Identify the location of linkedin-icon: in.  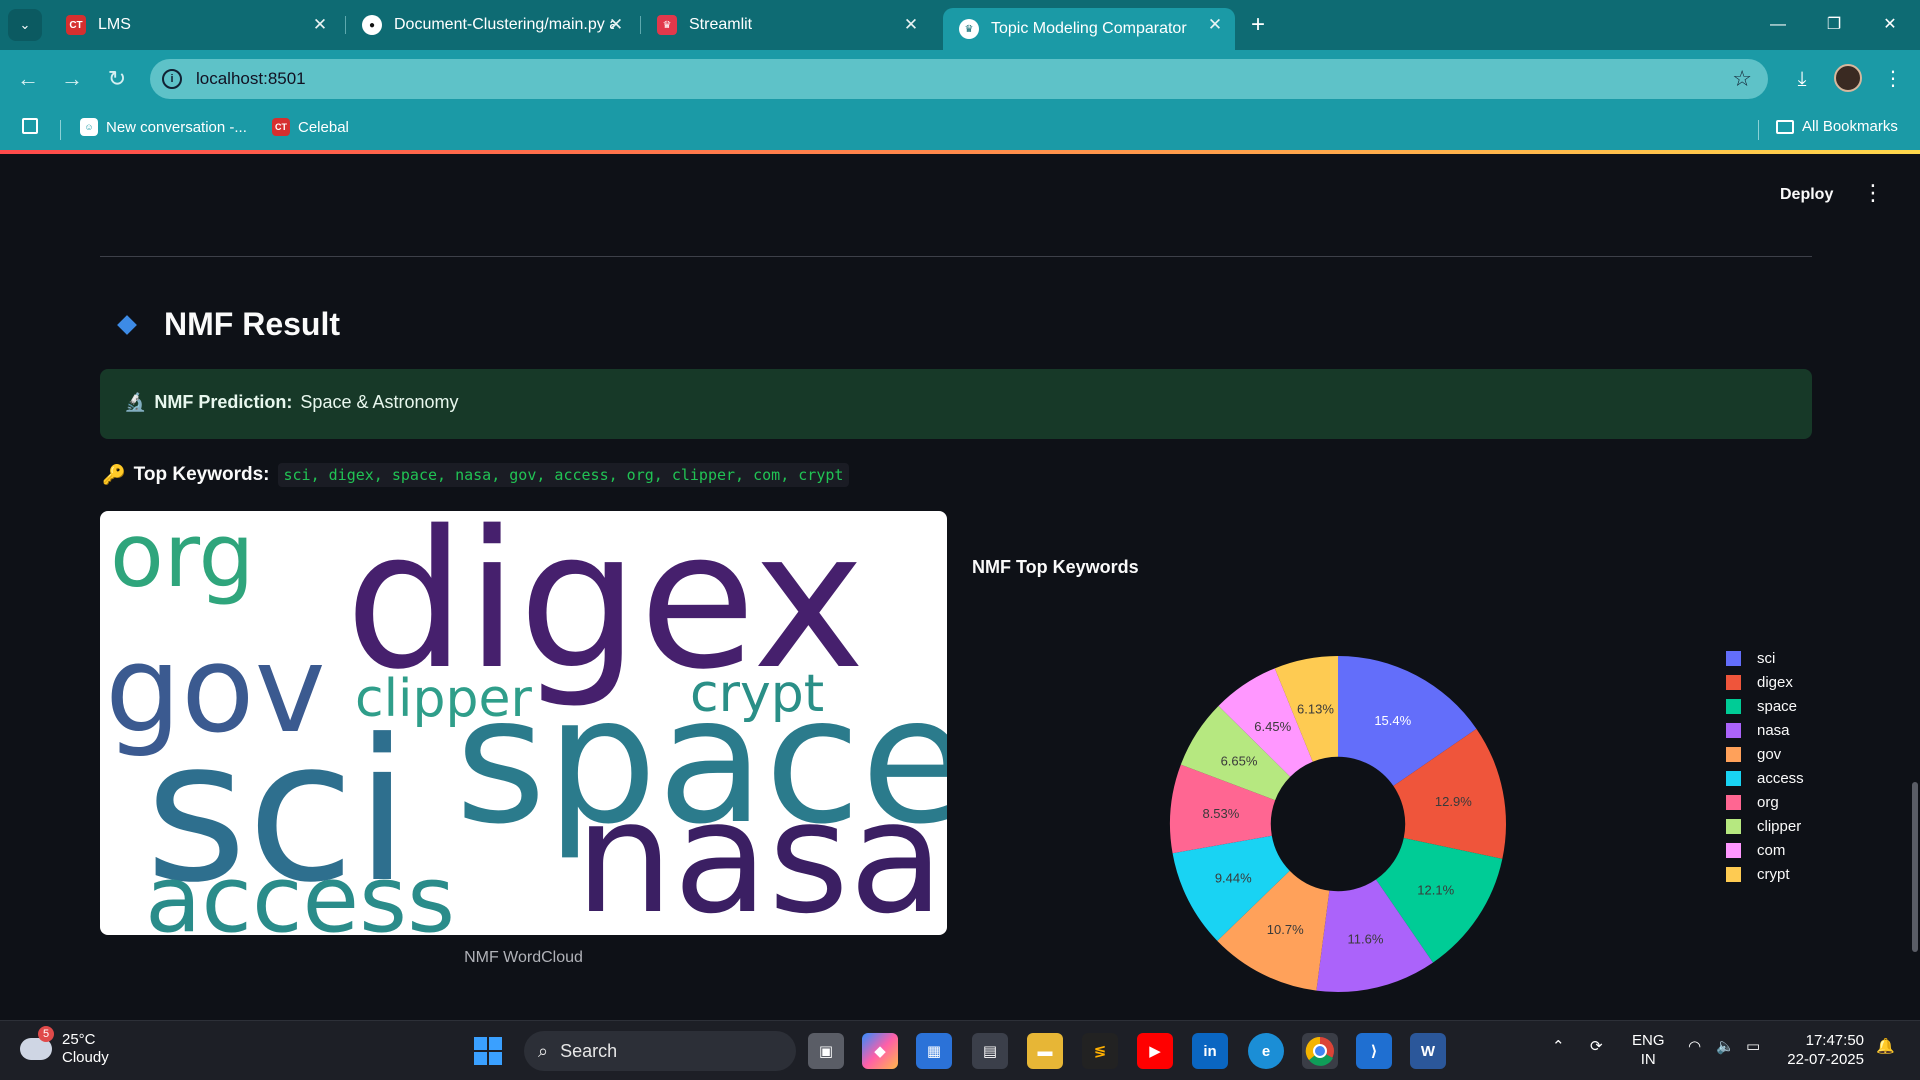
(1210, 1051).